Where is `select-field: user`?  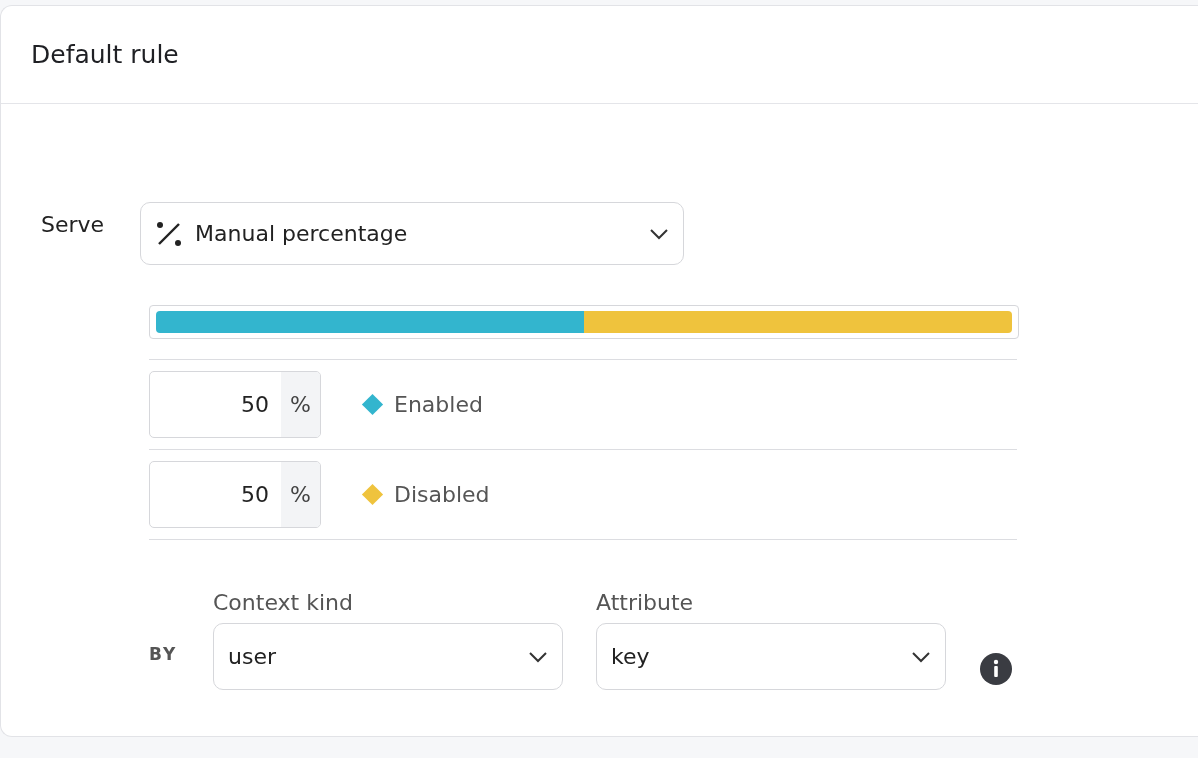 select-field: user is located at coordinates (388, 656).